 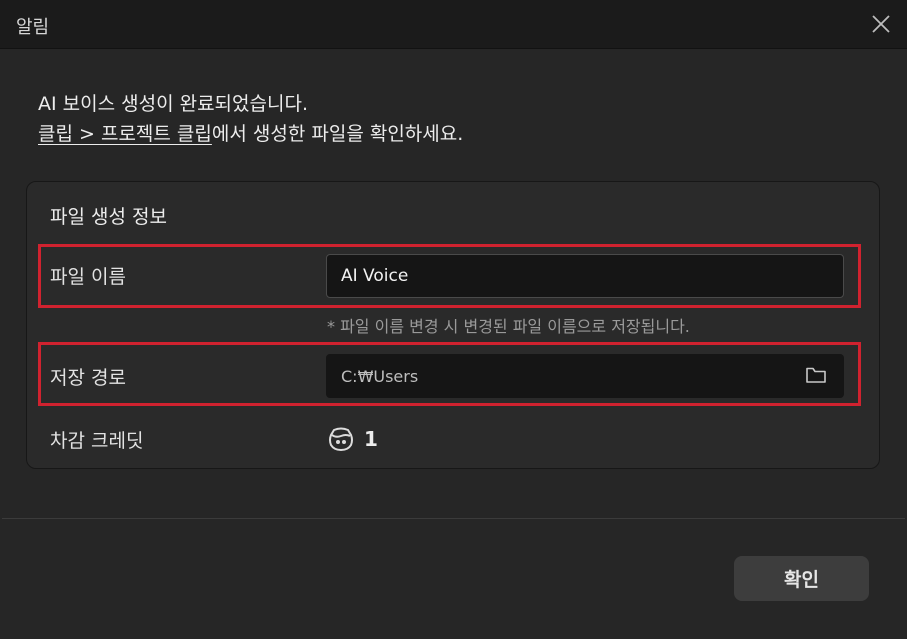 I want to click on close-icon, so click(x=881, y=24).